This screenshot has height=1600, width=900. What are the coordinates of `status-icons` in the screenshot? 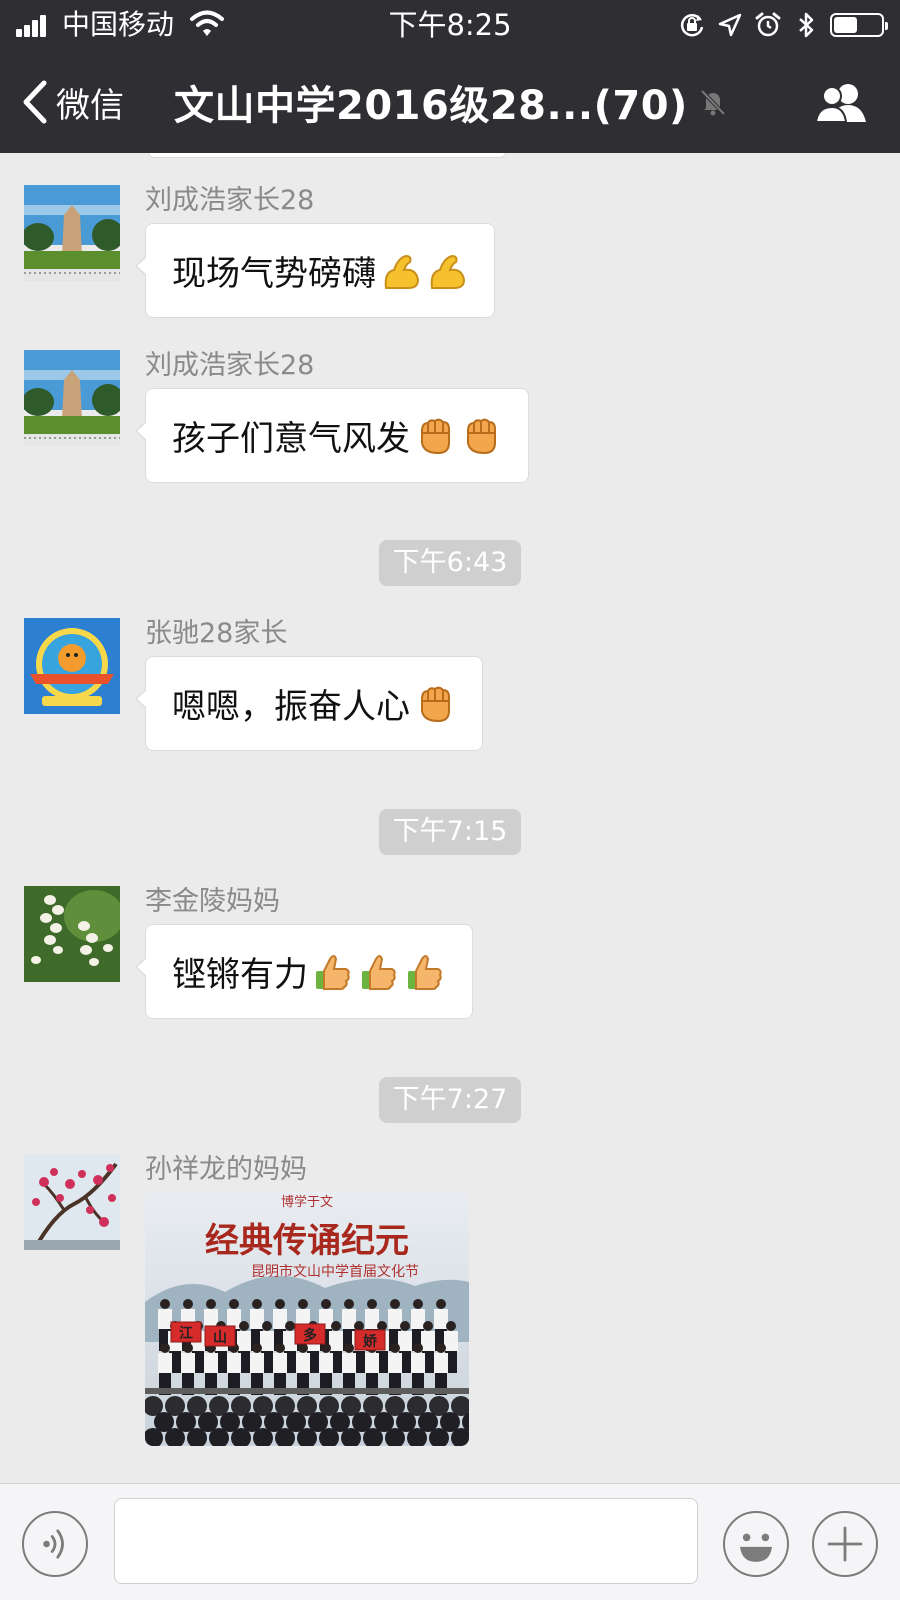 It's located at (783, 25).